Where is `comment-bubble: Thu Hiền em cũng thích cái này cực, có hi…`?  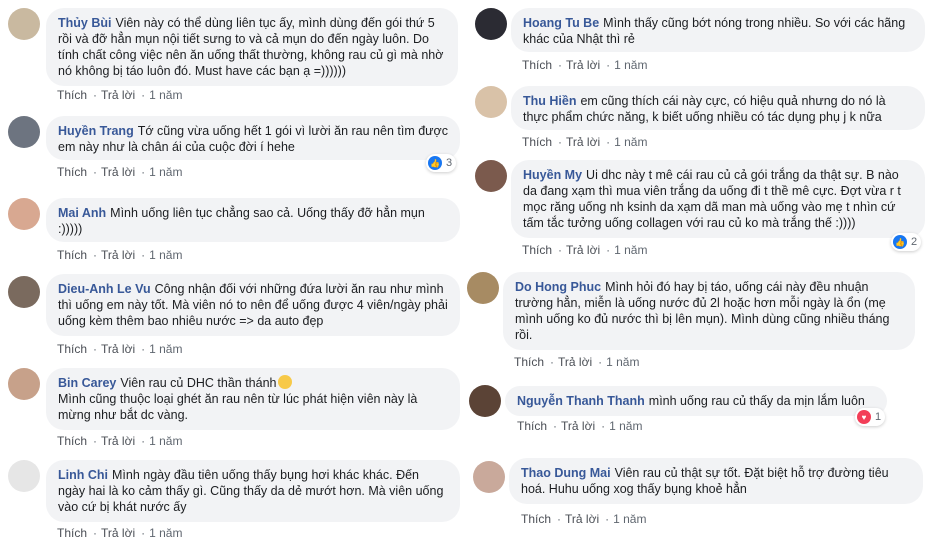 comment-bubble: Thu Hiền em cũng thích cái này cực, có hi… is located at coordinates (718, 108).